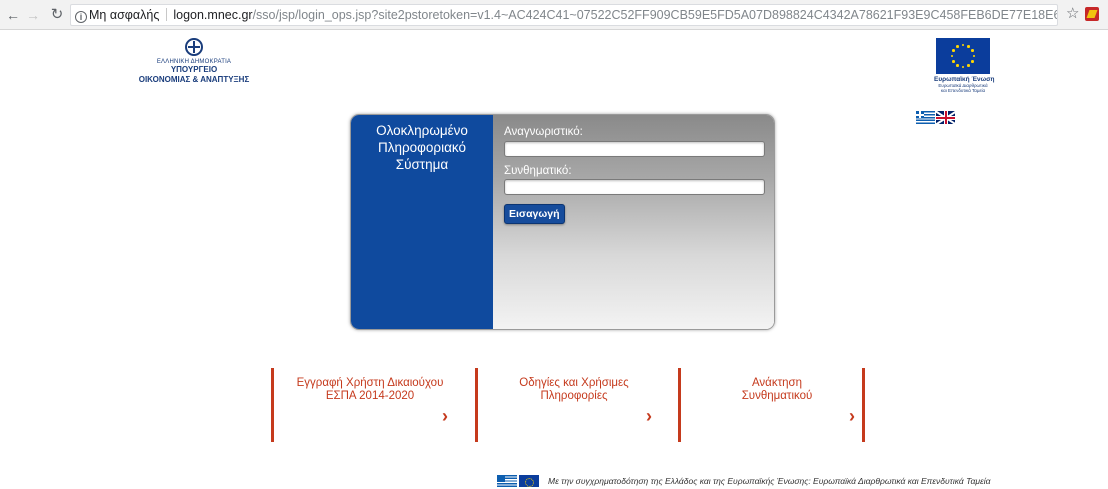 The height and width of the screenshot is (489, 1108). Describe the element at coordinates (57, 15) in the screenshot. I see `reload-icon: ↻` at that location.